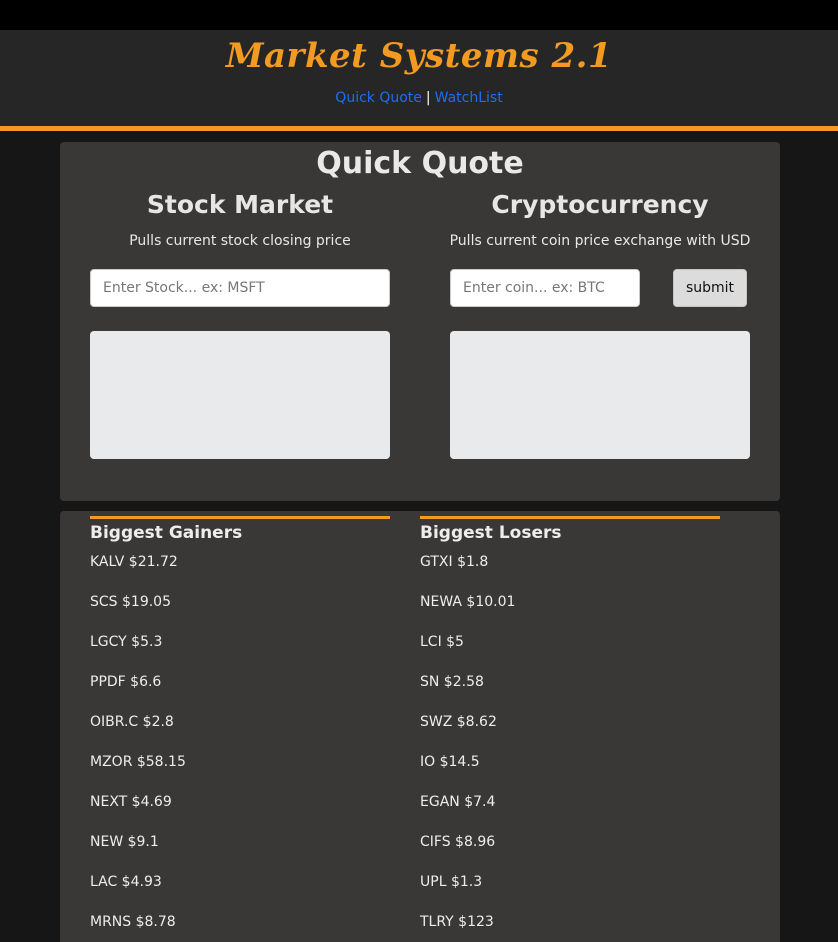 Image resolution: width=838 pixels, height=942 pixels. I want to click on stock-result-box, so click(240, 395).